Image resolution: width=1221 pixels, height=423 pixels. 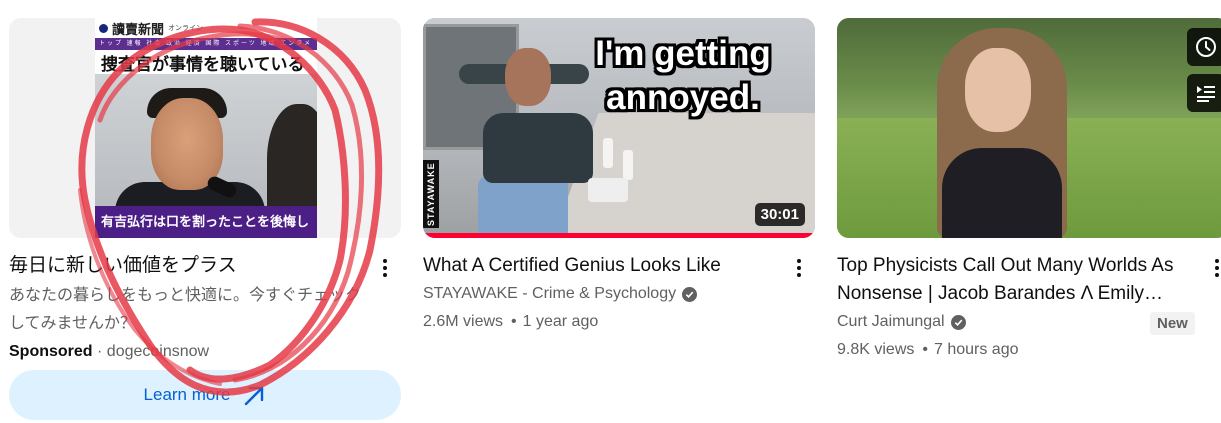 What do you see at coordinates (206, 148) in the screenshot?
I see `ad-thumbnail-photo` at bounding box center [206, 148].